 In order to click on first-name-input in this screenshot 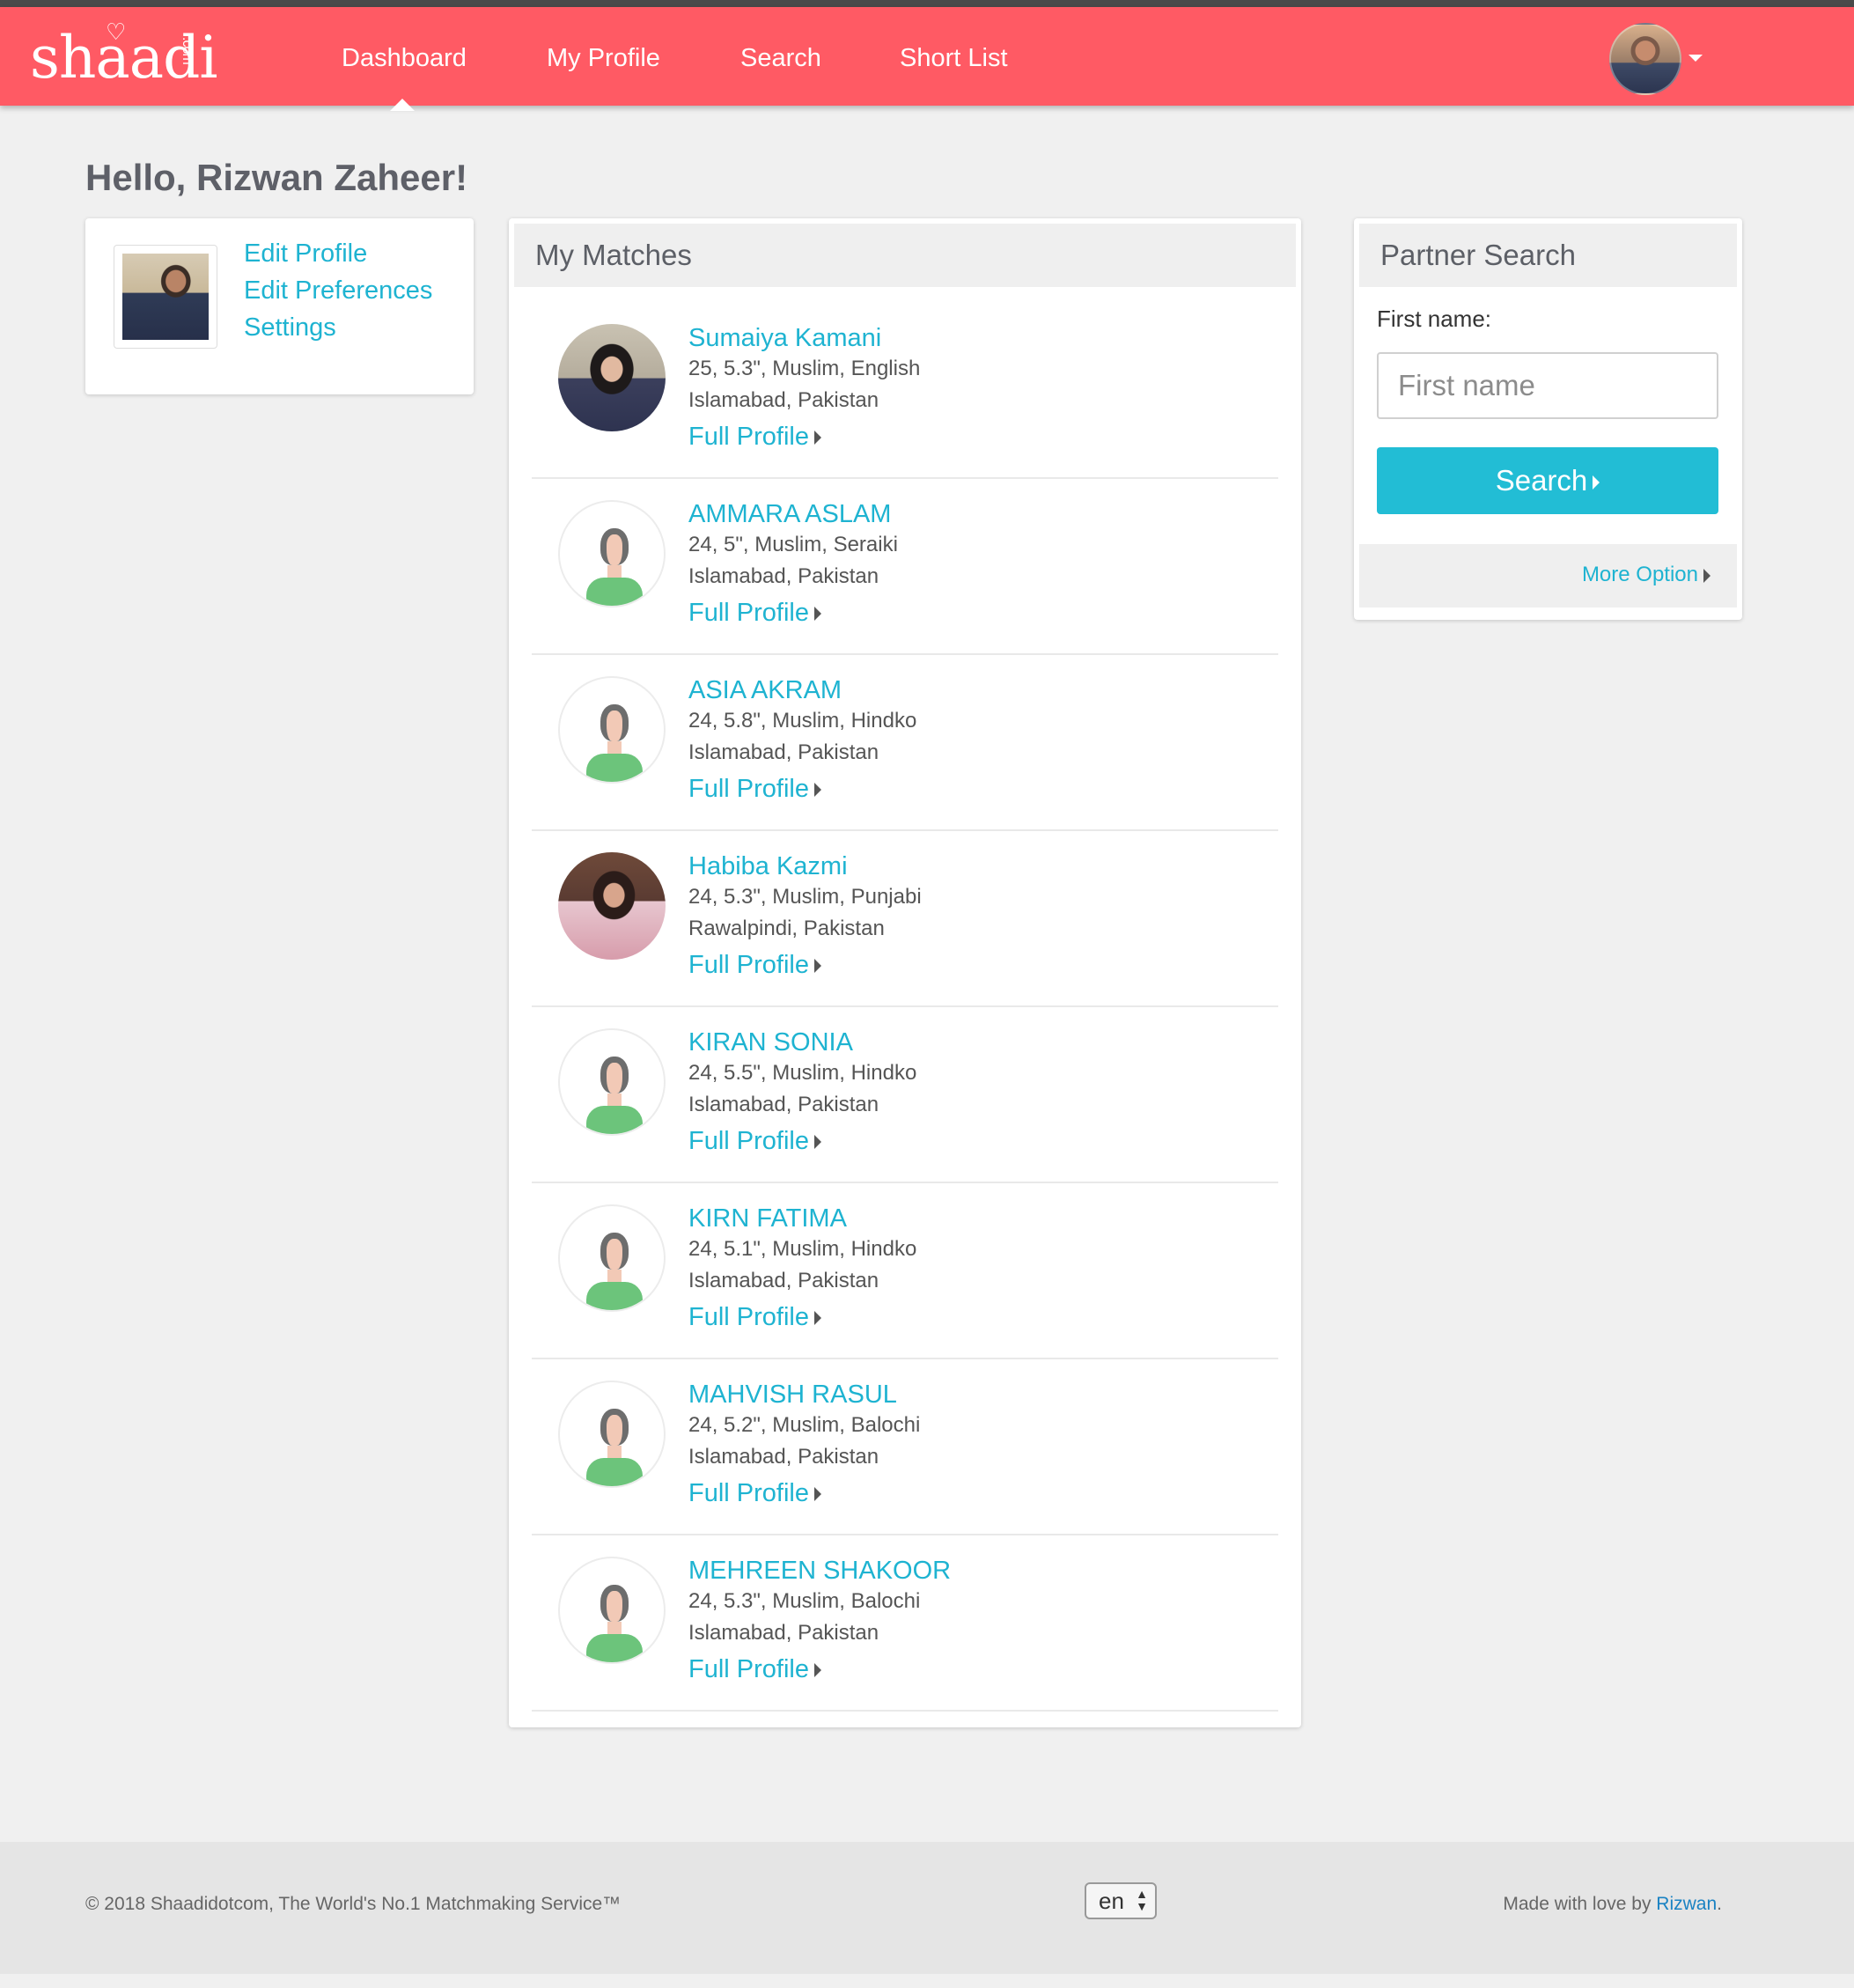, I will do `click(1547, 385)`.